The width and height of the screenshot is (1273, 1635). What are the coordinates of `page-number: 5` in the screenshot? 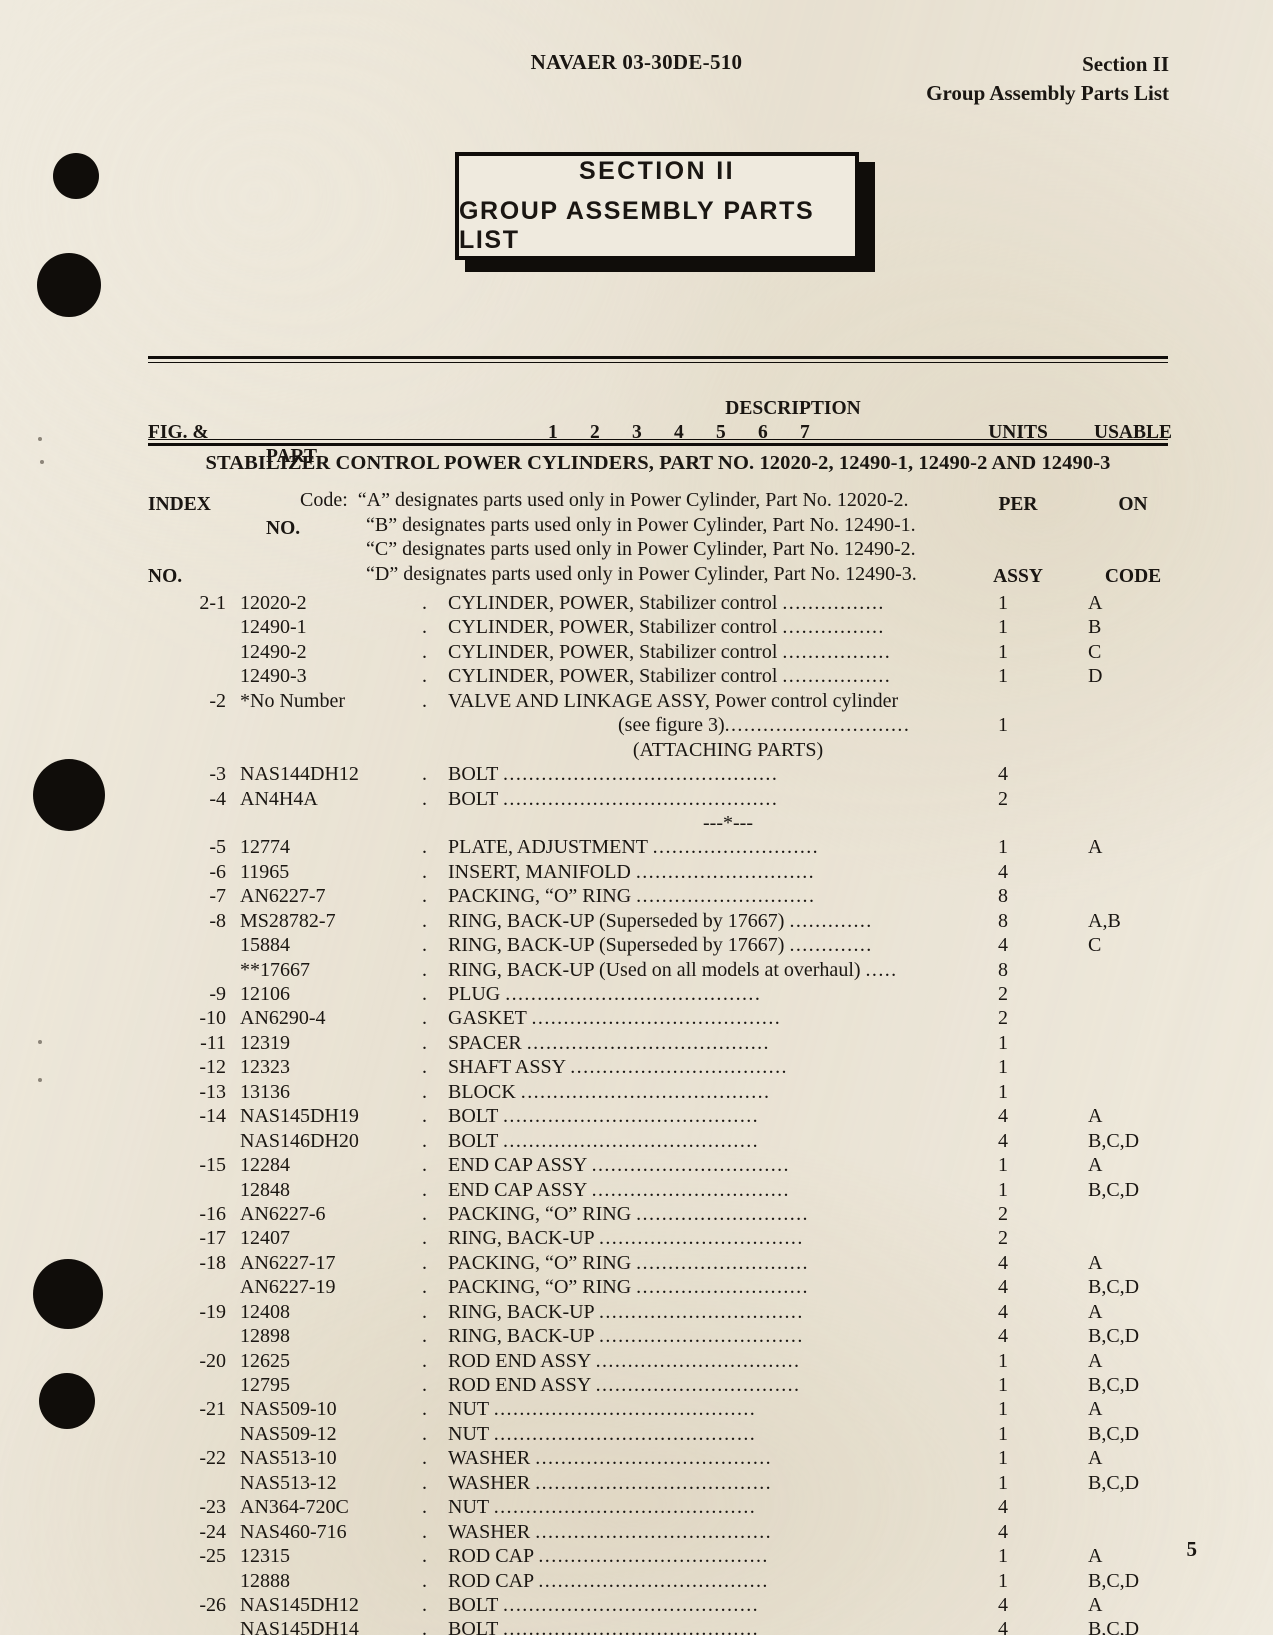 It's located at (1192, 1549).